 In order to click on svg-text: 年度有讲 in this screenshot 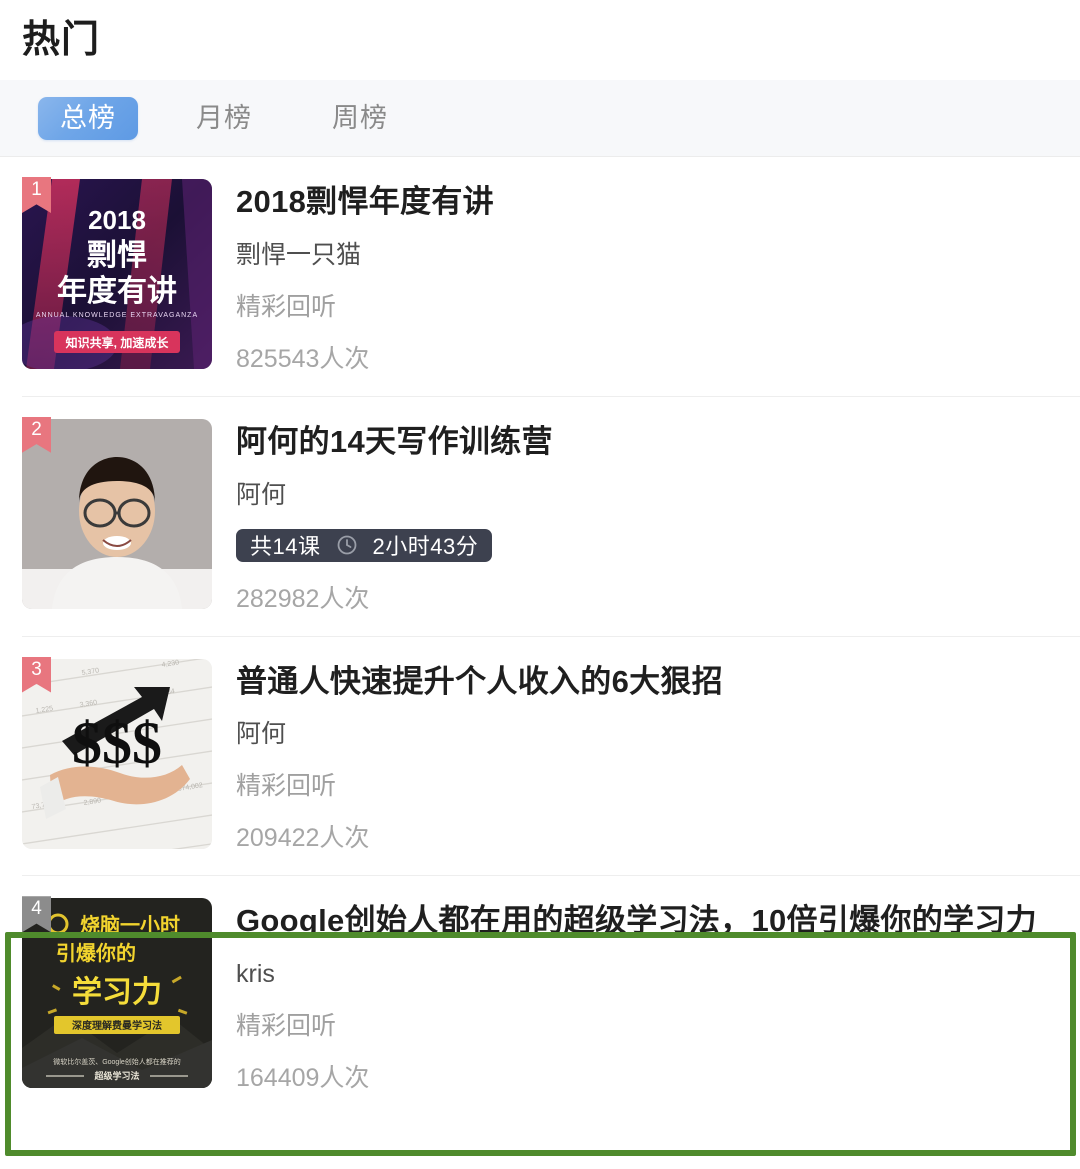, I will do `click(117, 291)`.